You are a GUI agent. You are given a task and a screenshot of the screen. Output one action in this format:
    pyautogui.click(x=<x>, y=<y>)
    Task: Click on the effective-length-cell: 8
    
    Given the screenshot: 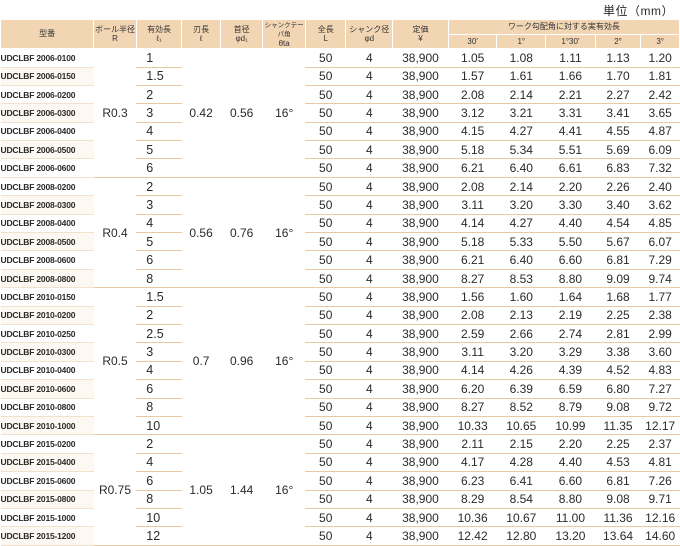 What is the action you would take?
    pyautogui.click(x=159, y=407)
    